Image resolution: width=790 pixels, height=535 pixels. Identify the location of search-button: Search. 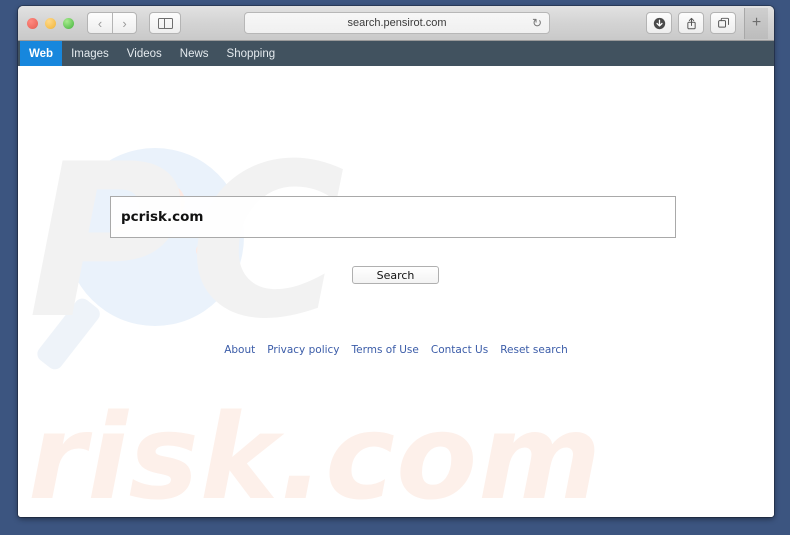
(395, 275).